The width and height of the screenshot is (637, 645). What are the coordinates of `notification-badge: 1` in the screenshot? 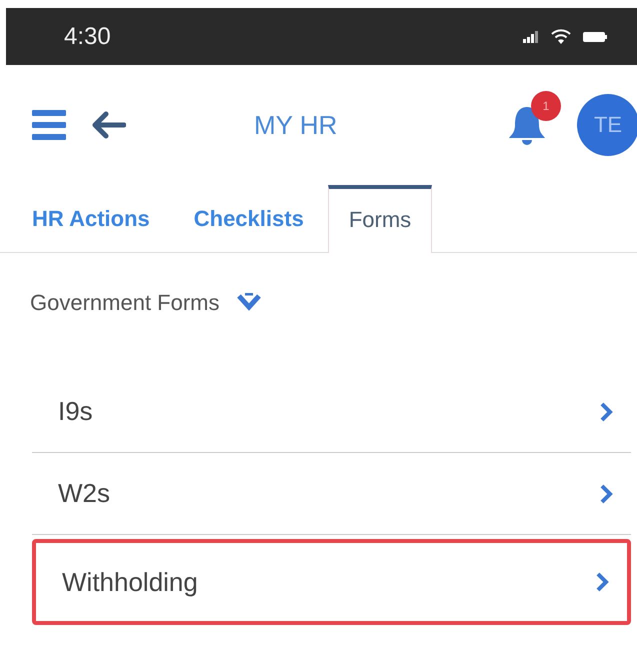 It's located at (546, 106).